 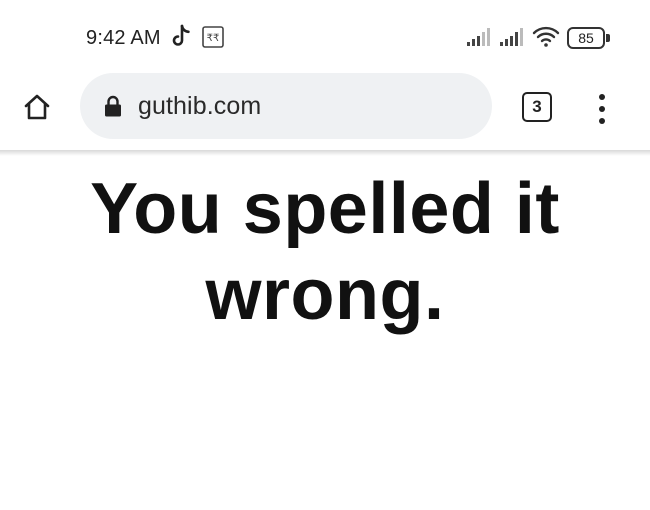 What do you see at coordinates (123, 38) in the screenshot?
I see `status-time: 9:42 AM` at bounding box center [123, 38].